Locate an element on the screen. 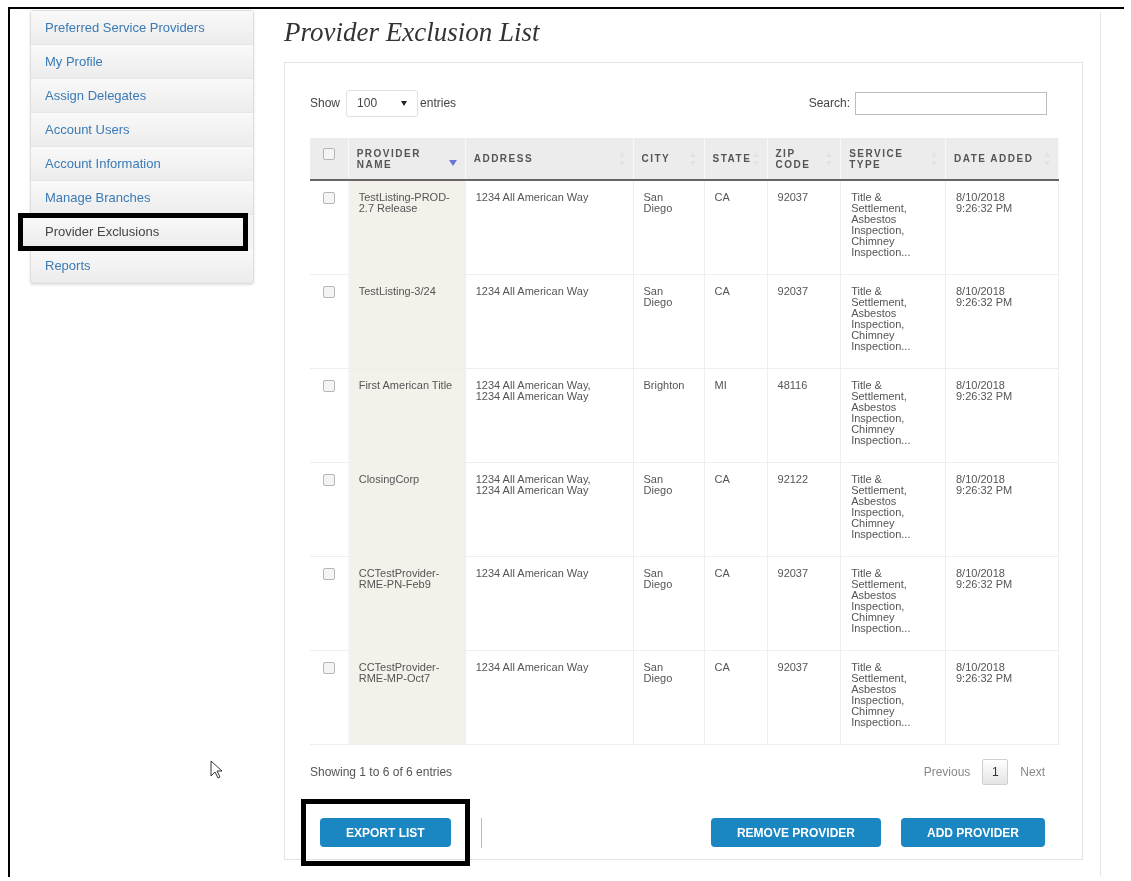  table-cell-text: CCTestProvider-RME-MP-Oct7 is located at coordinates (399, 672).